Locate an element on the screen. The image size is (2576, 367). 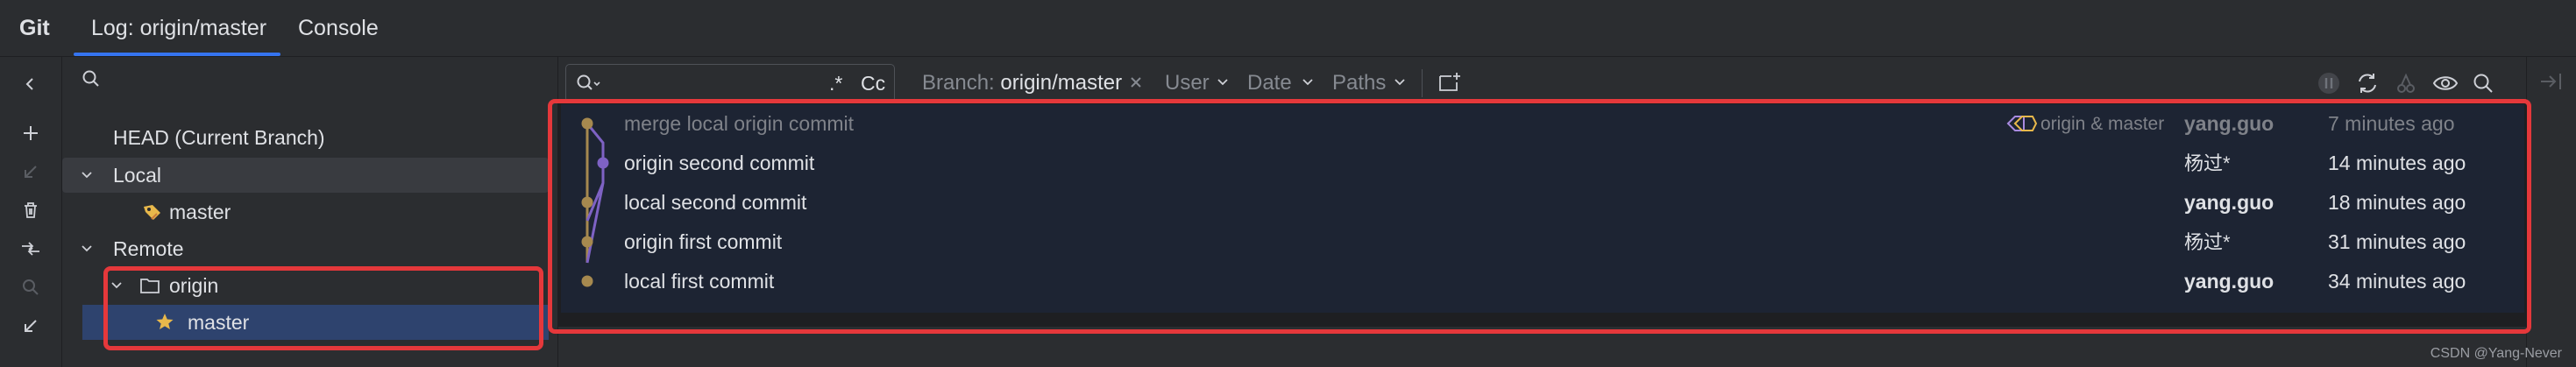
date-filter: Date is located at coordinates (1269, 83).